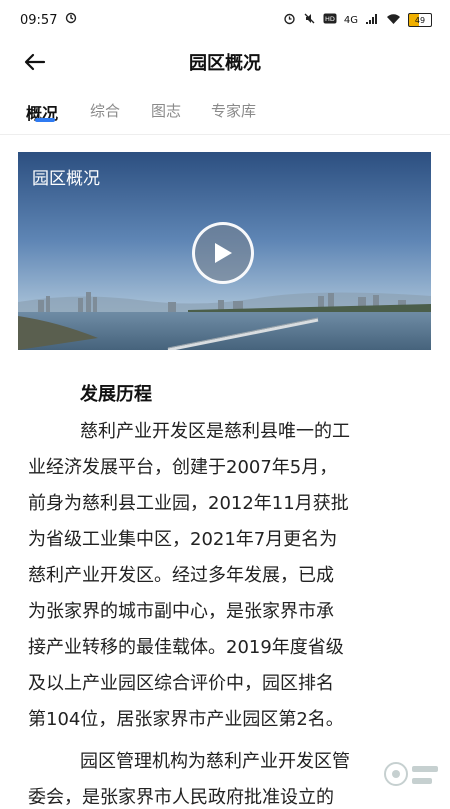 The height and width of the screenshot is (809, 450). What do you see at coordinates (181, 575) in the screenshot?
I see `paragraph-line: 慈利产业开发区。经过多年发展，已成` at bounding box center [181, 575].